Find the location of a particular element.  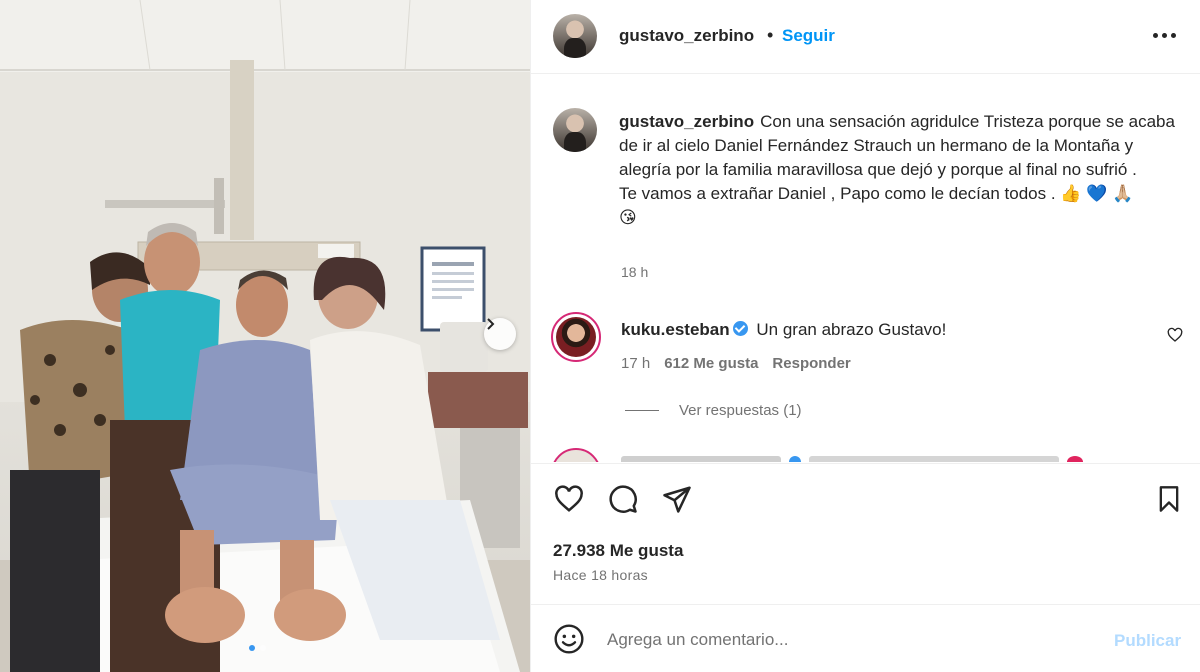

next-commenter-username is located at coordinates (701, 459).